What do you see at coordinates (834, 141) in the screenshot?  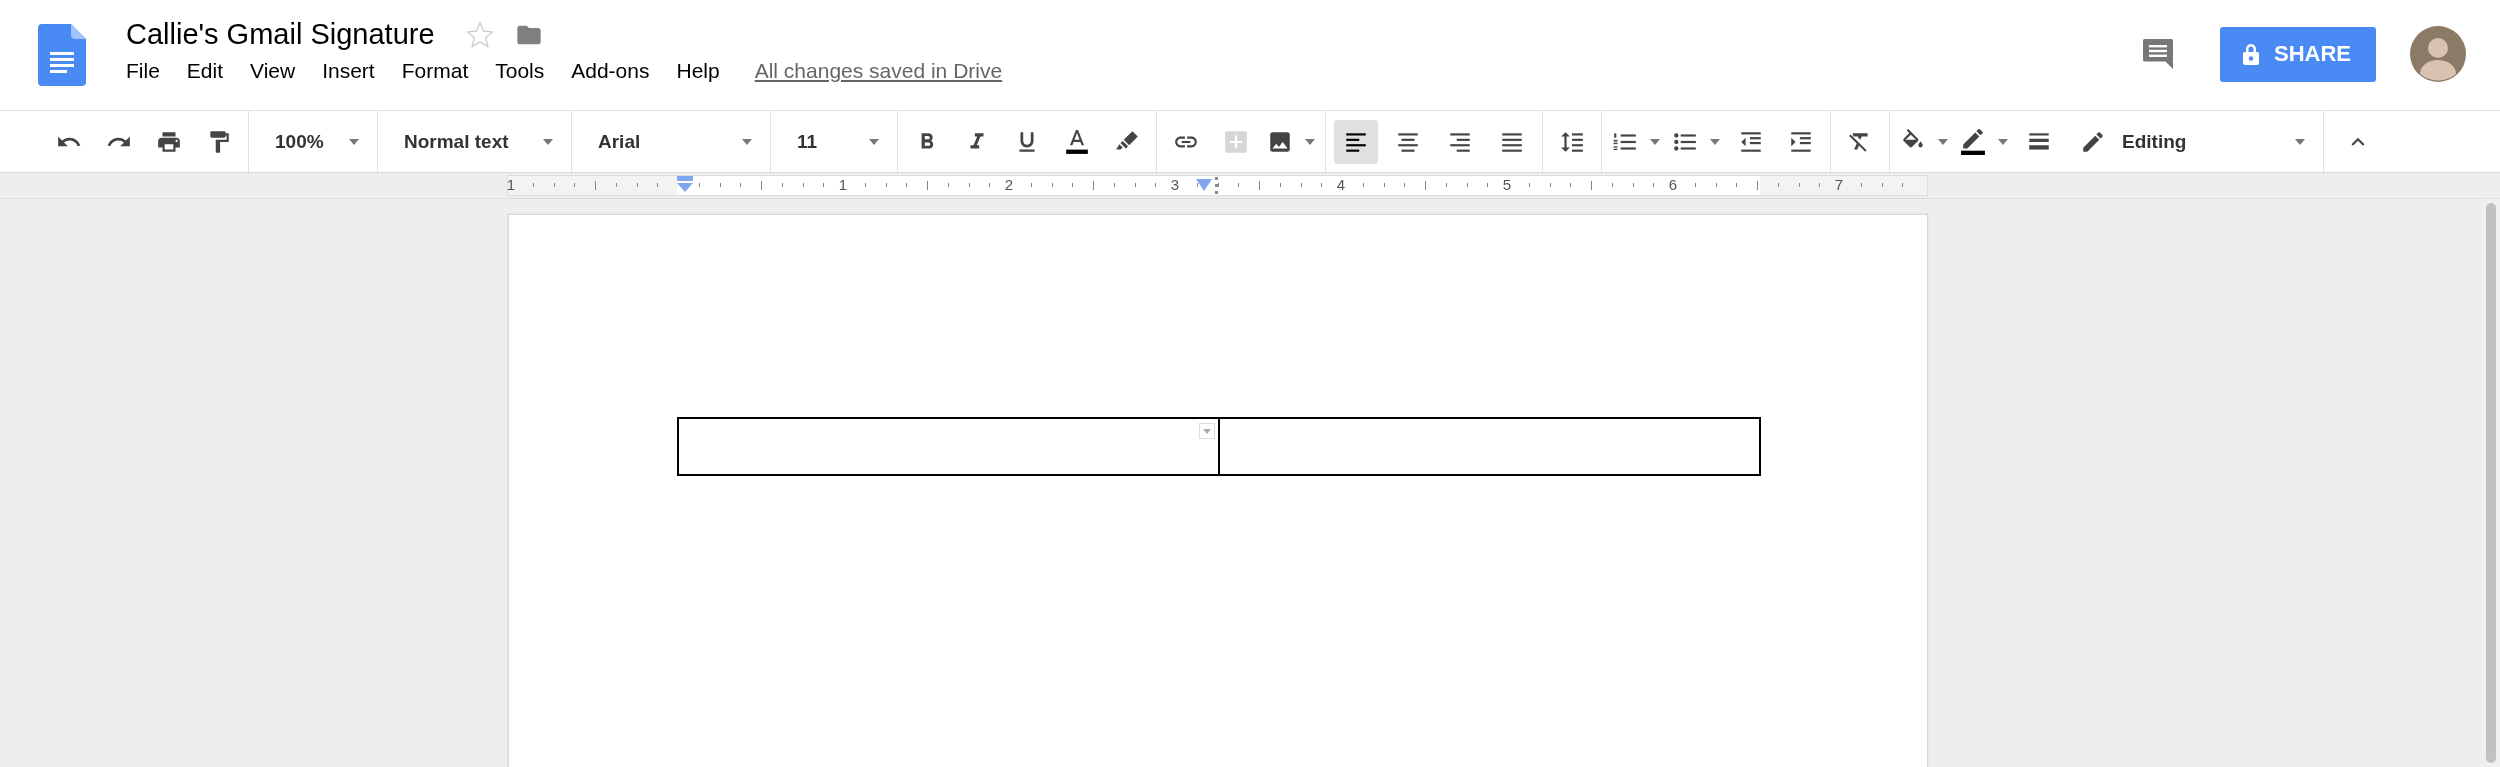 I see `font-size-dropdown: 11` at bounding box center [834, 141].